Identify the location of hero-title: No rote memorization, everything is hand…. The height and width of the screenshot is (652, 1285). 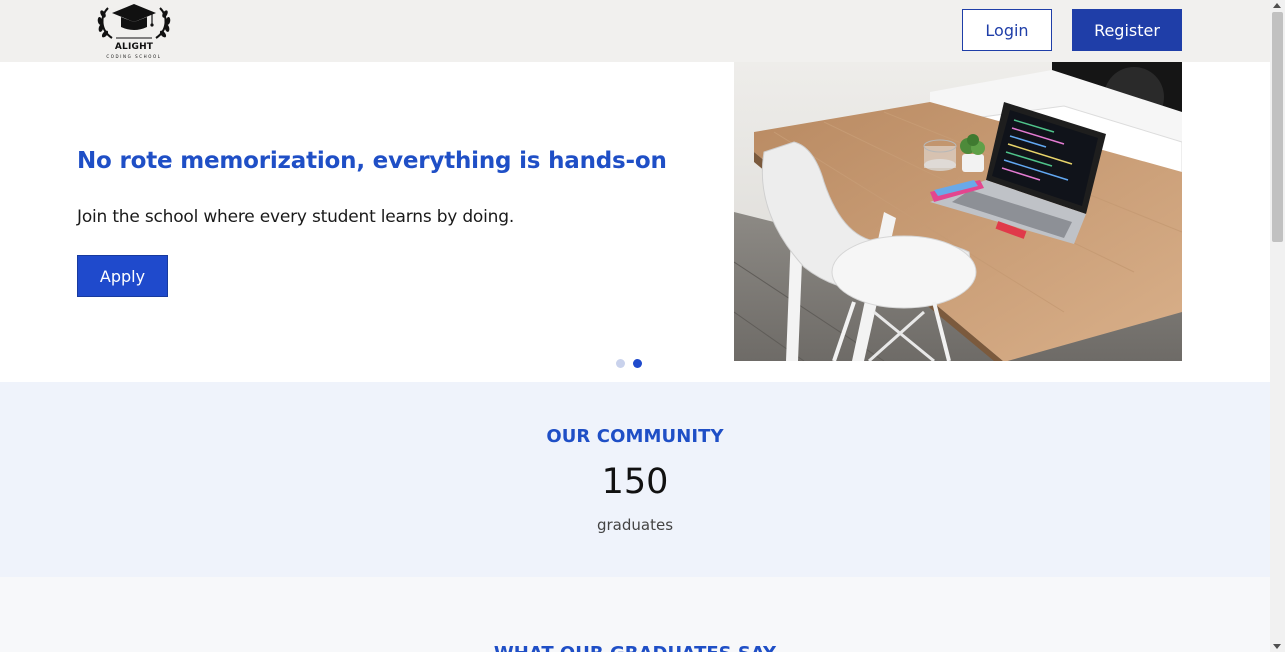
(372, 161).